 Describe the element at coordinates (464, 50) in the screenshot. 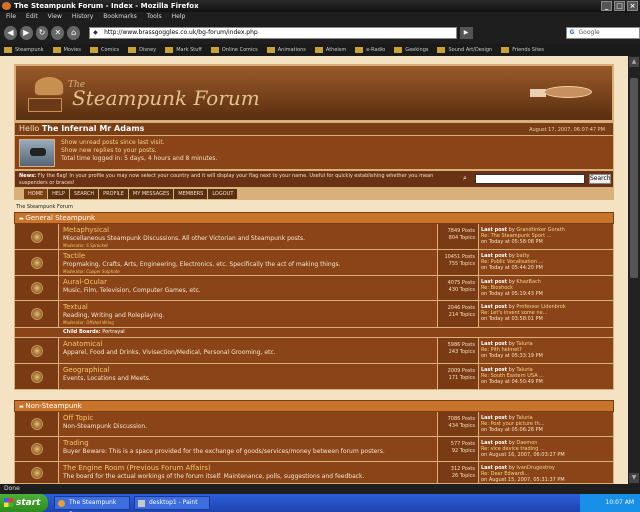

I see `bookmark-folder: Sound Art/Design` at that location.